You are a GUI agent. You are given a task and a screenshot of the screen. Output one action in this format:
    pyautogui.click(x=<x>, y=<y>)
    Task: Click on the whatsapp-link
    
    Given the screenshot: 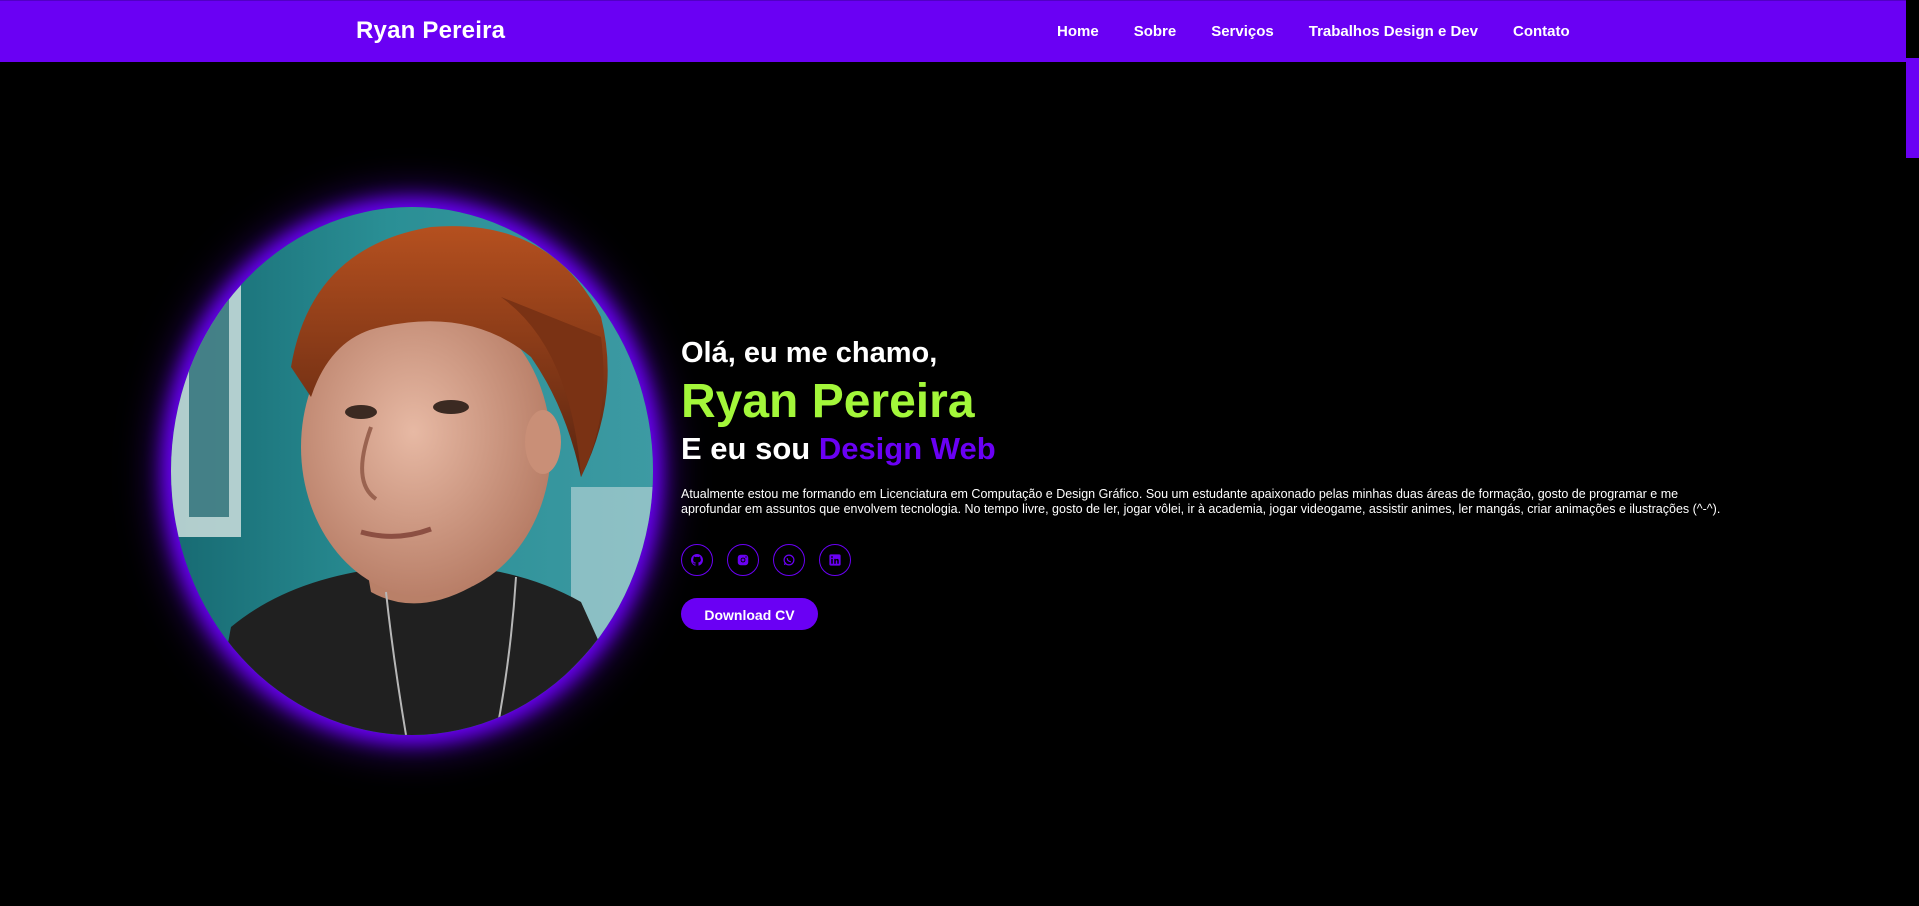 What is the action you would take?
    pyautogui.click(x=789, y=560)
    